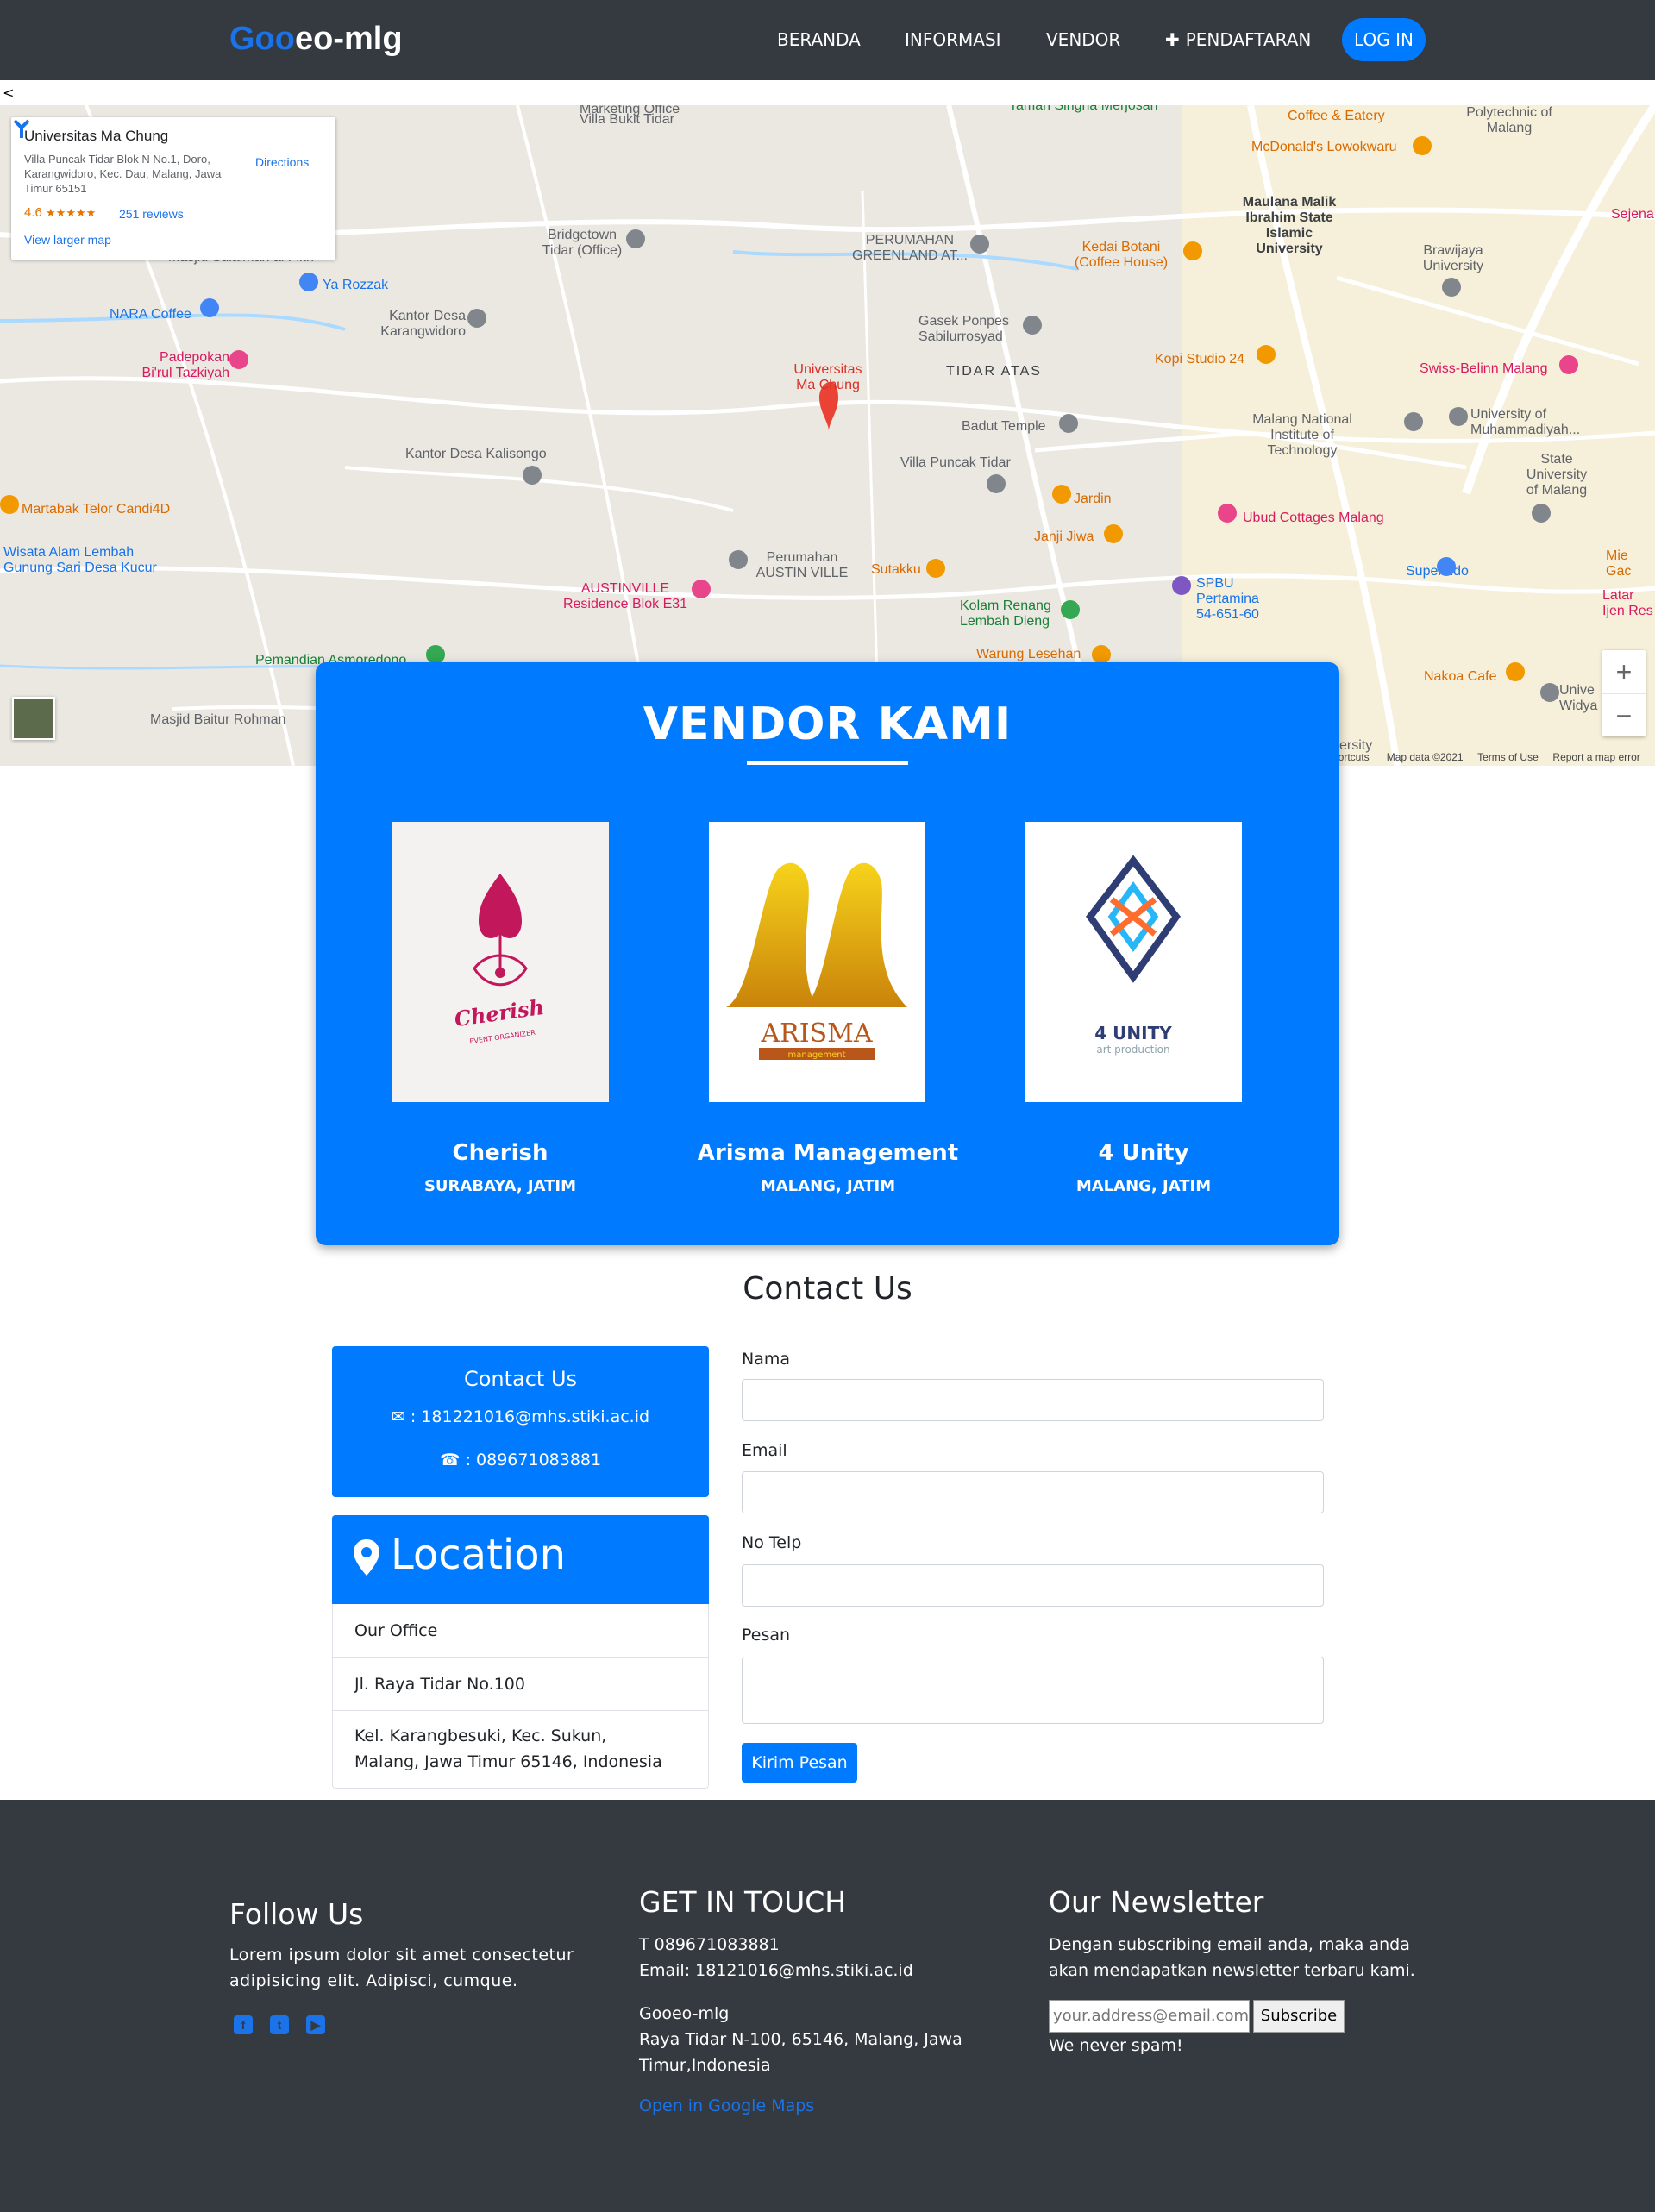 This screenshot has width=1655, height=2212. I want to click on subscribe-button: Subscribe, so click(1299, 2016).